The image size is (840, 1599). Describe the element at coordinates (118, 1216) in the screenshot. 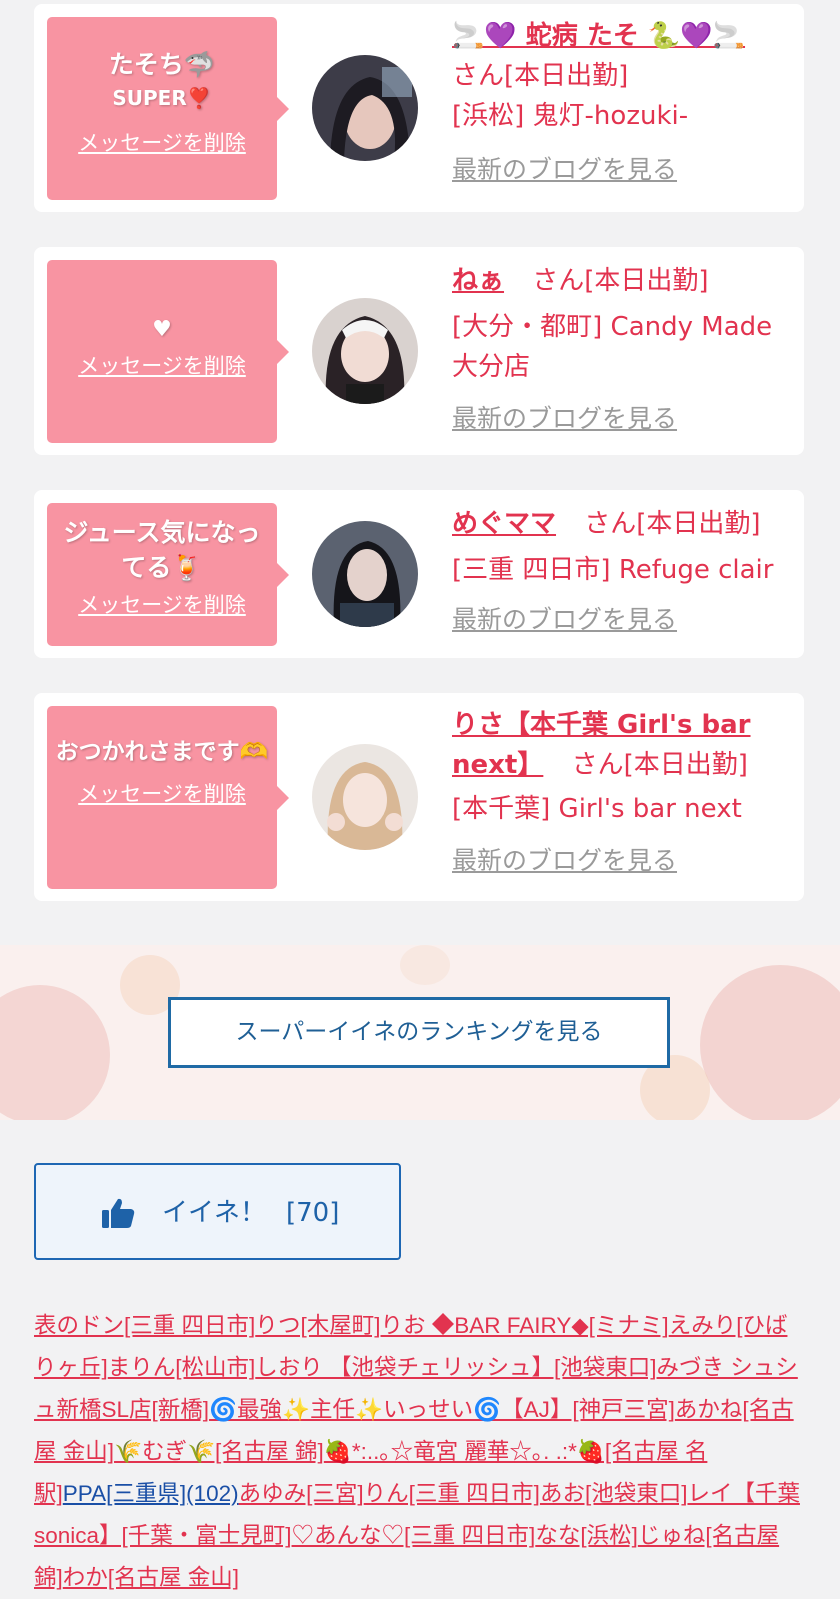

I see `thumbs-up-icon` at that location.